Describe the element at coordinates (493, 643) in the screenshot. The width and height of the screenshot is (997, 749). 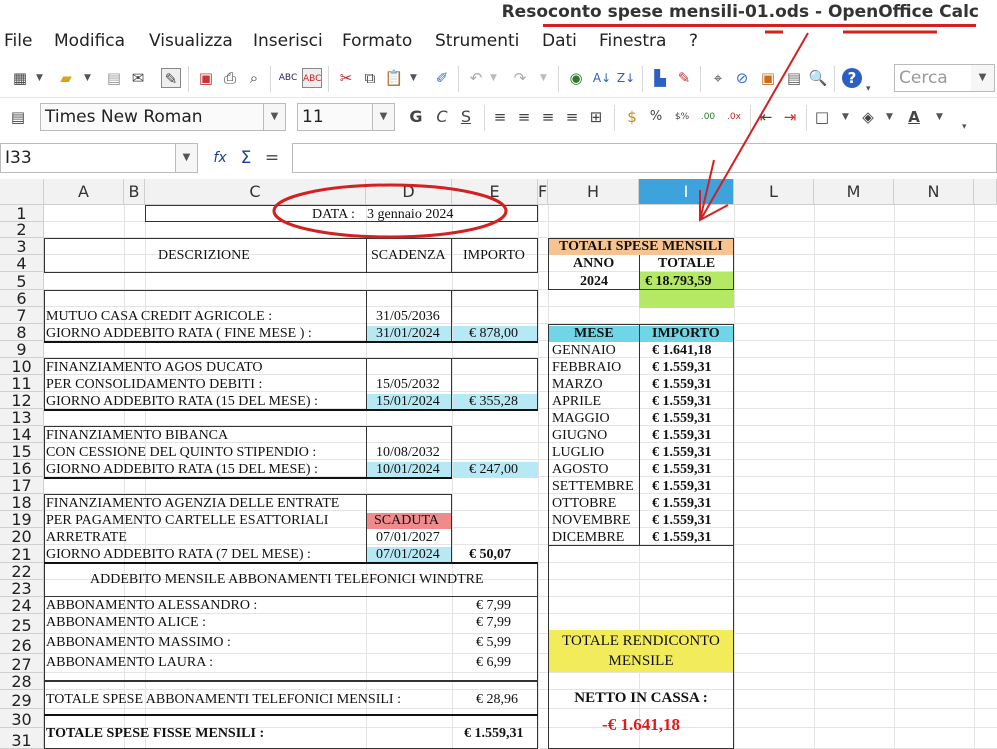
I see `cell-e26: € 5,99` at that location.